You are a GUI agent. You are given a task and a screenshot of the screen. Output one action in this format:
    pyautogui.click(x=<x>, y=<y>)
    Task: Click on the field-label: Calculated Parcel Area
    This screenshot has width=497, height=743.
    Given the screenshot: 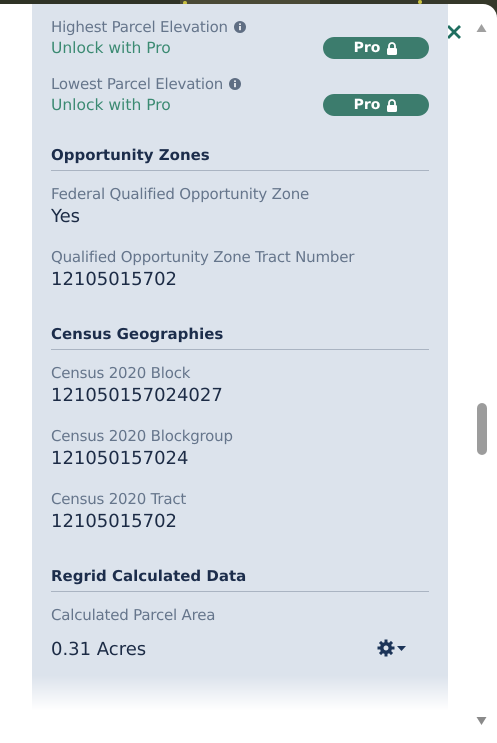 What is the action you would take?
    pyautogui.click(x=133, y=615)
    